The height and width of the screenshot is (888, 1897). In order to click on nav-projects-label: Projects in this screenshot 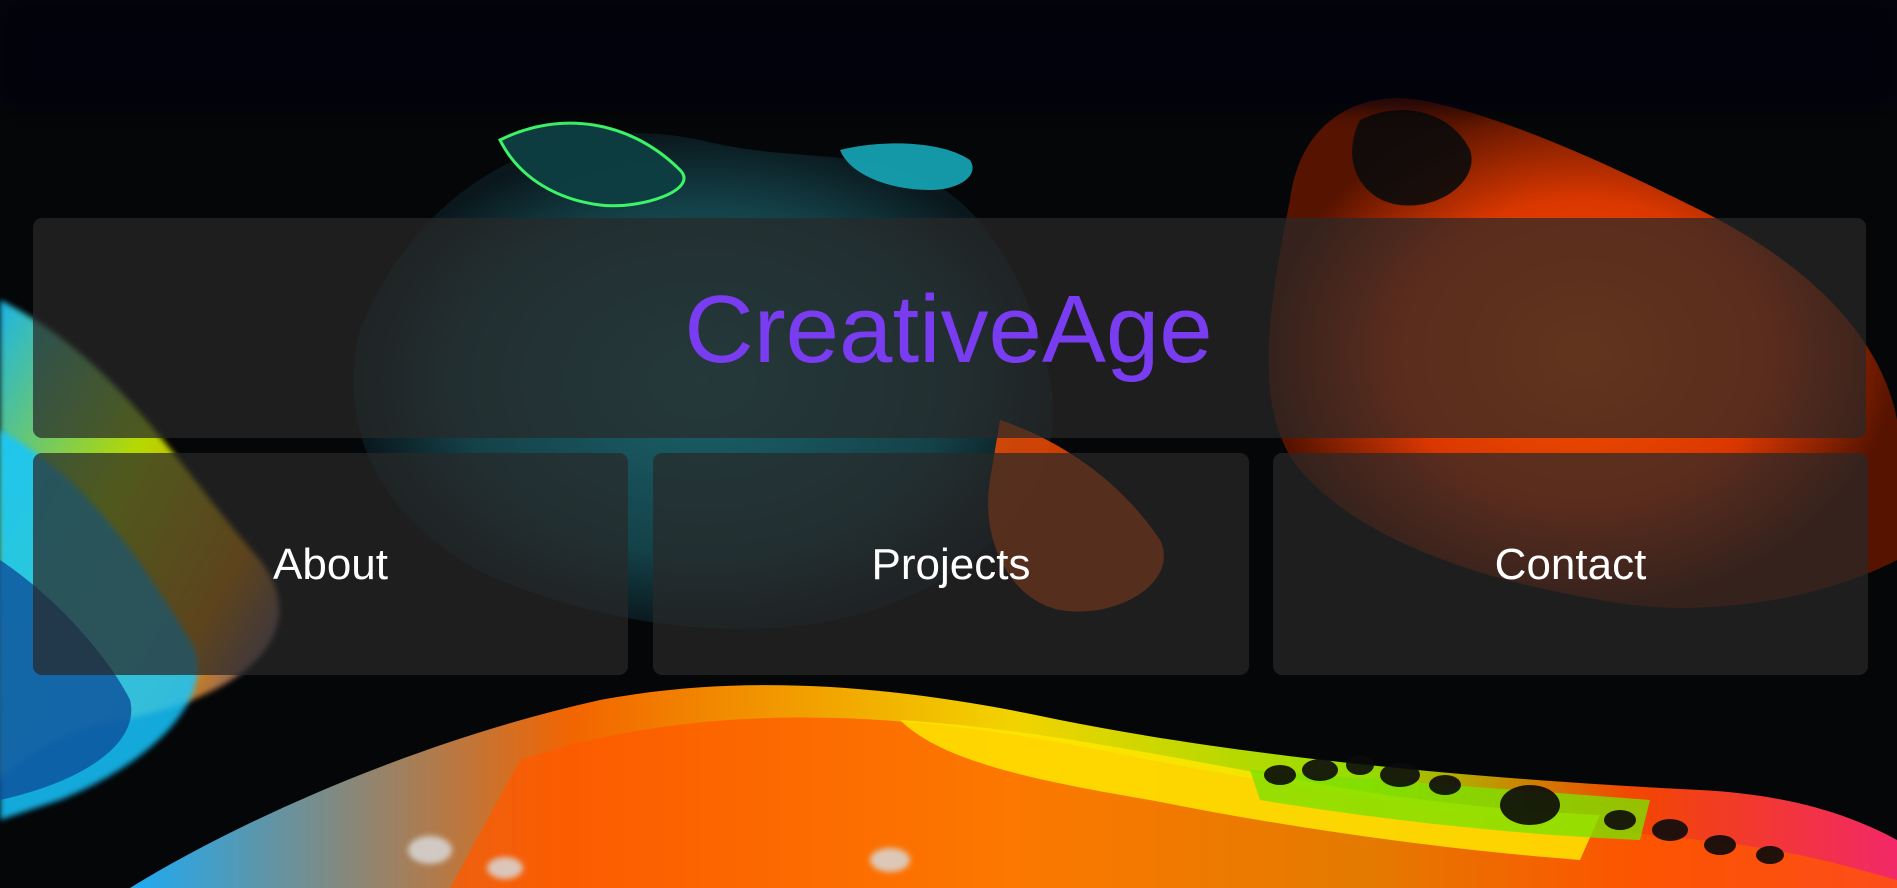, I will do `click(951, 564)`.